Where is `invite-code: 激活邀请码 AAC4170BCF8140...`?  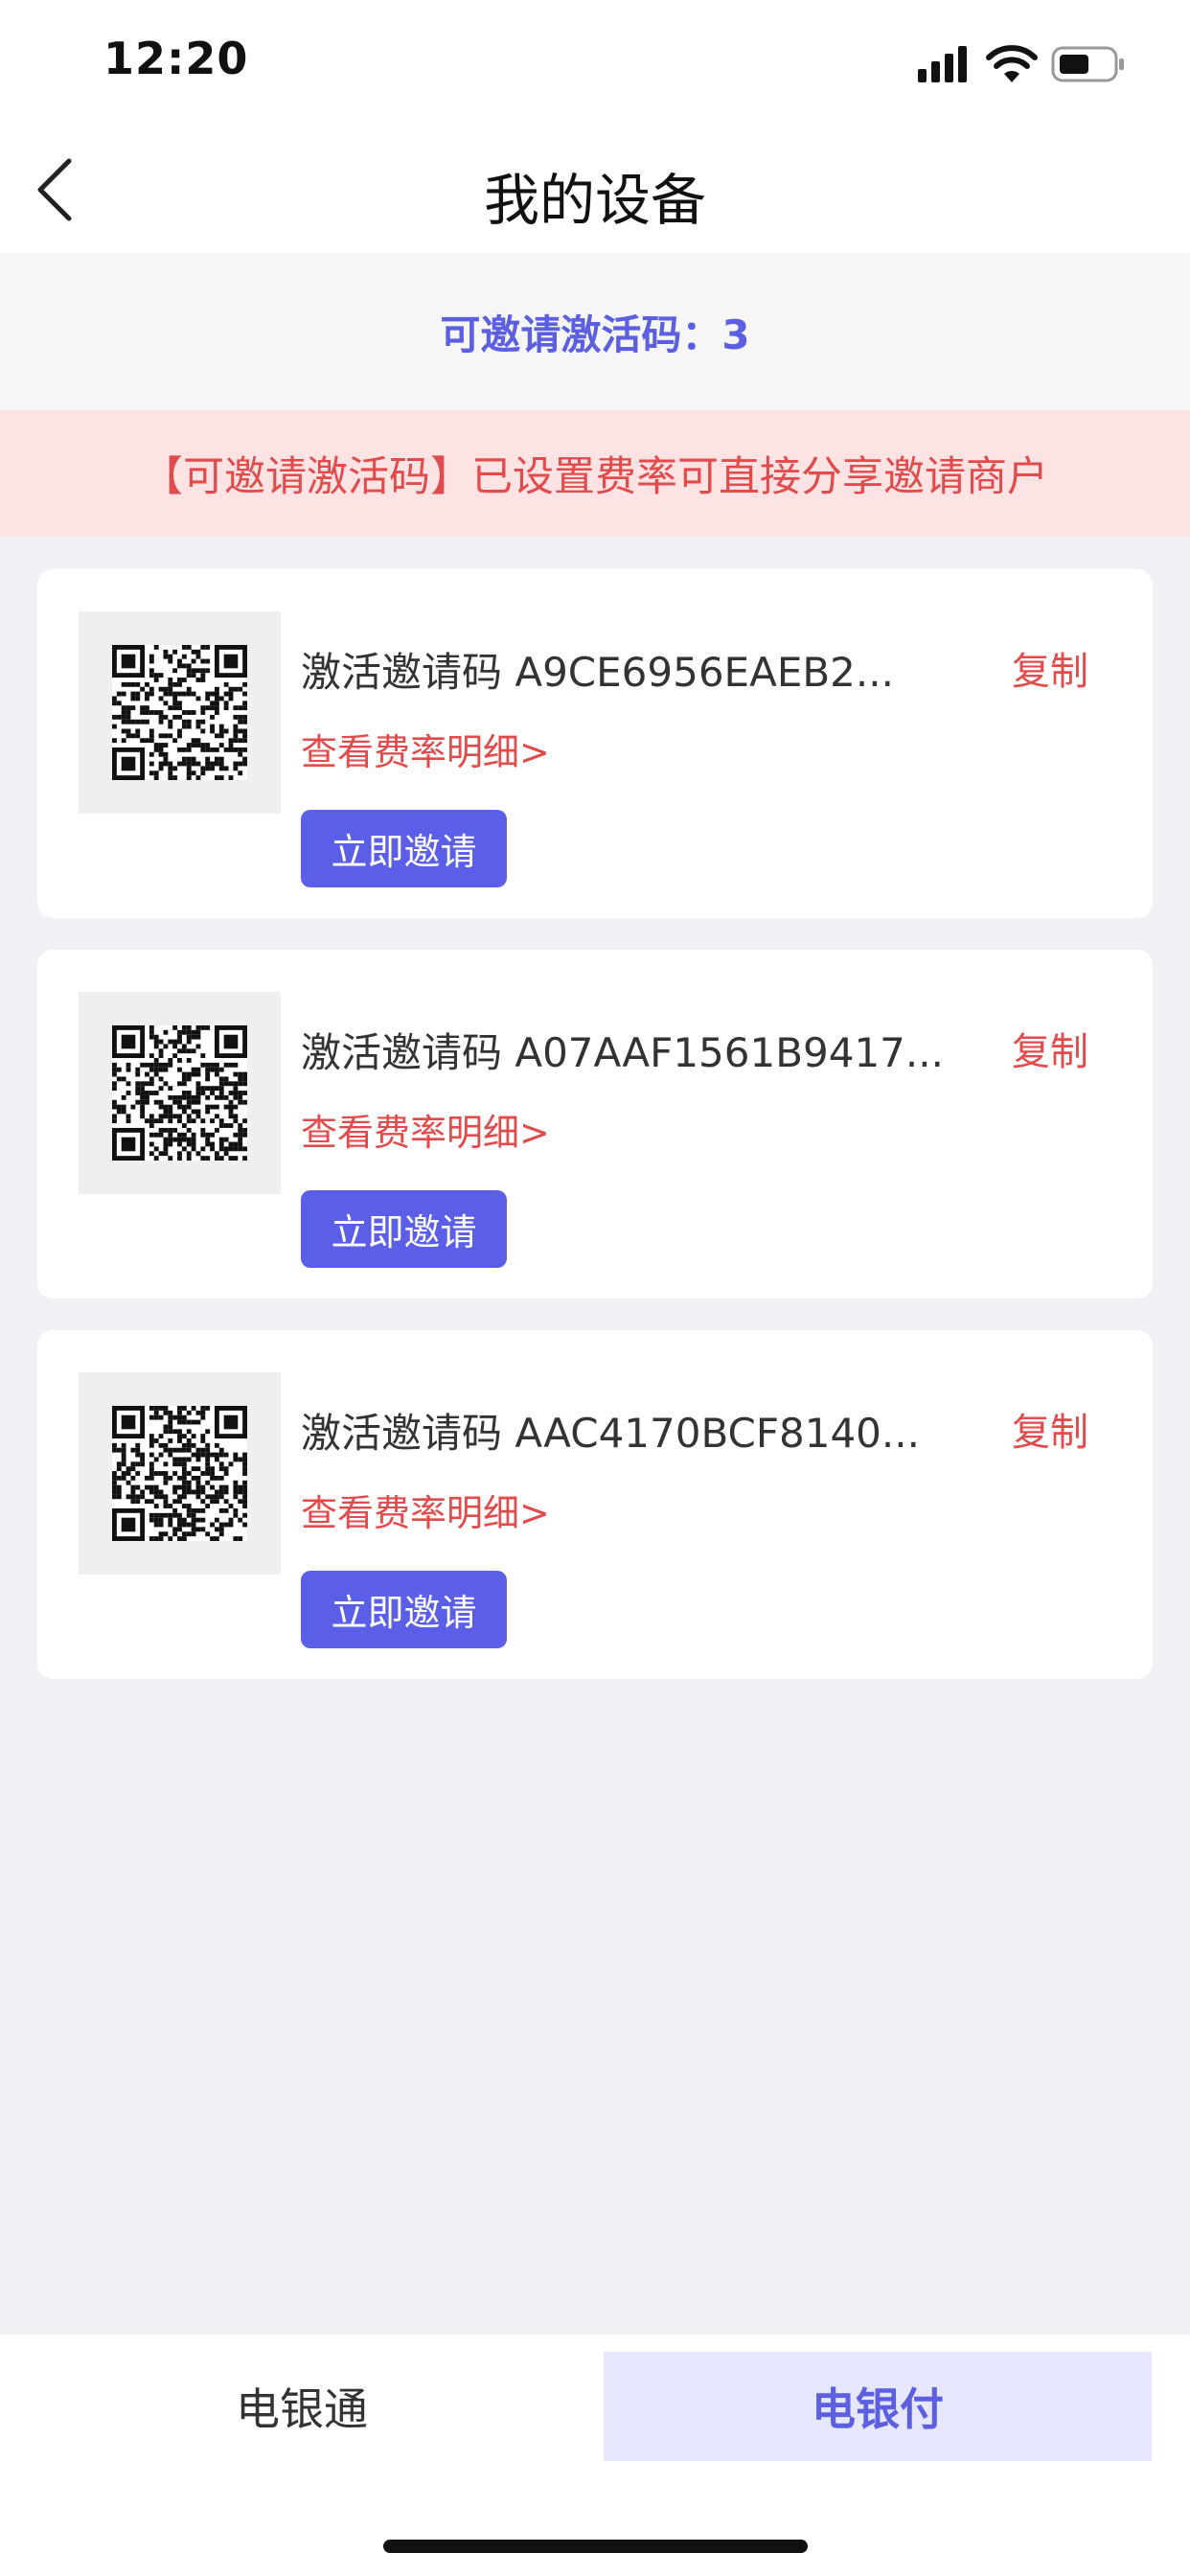 invite-code: 激活邀请码 AAC4170BCF8140... is located at coordinates (610, 1433).